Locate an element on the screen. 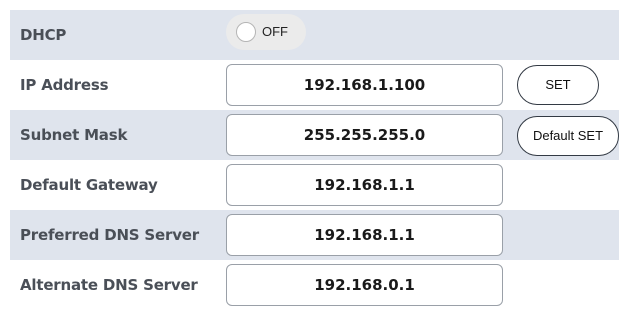 This screenshot has height=316, width=619. dhcp-label: DHCP is located at coordinates (43, 35).